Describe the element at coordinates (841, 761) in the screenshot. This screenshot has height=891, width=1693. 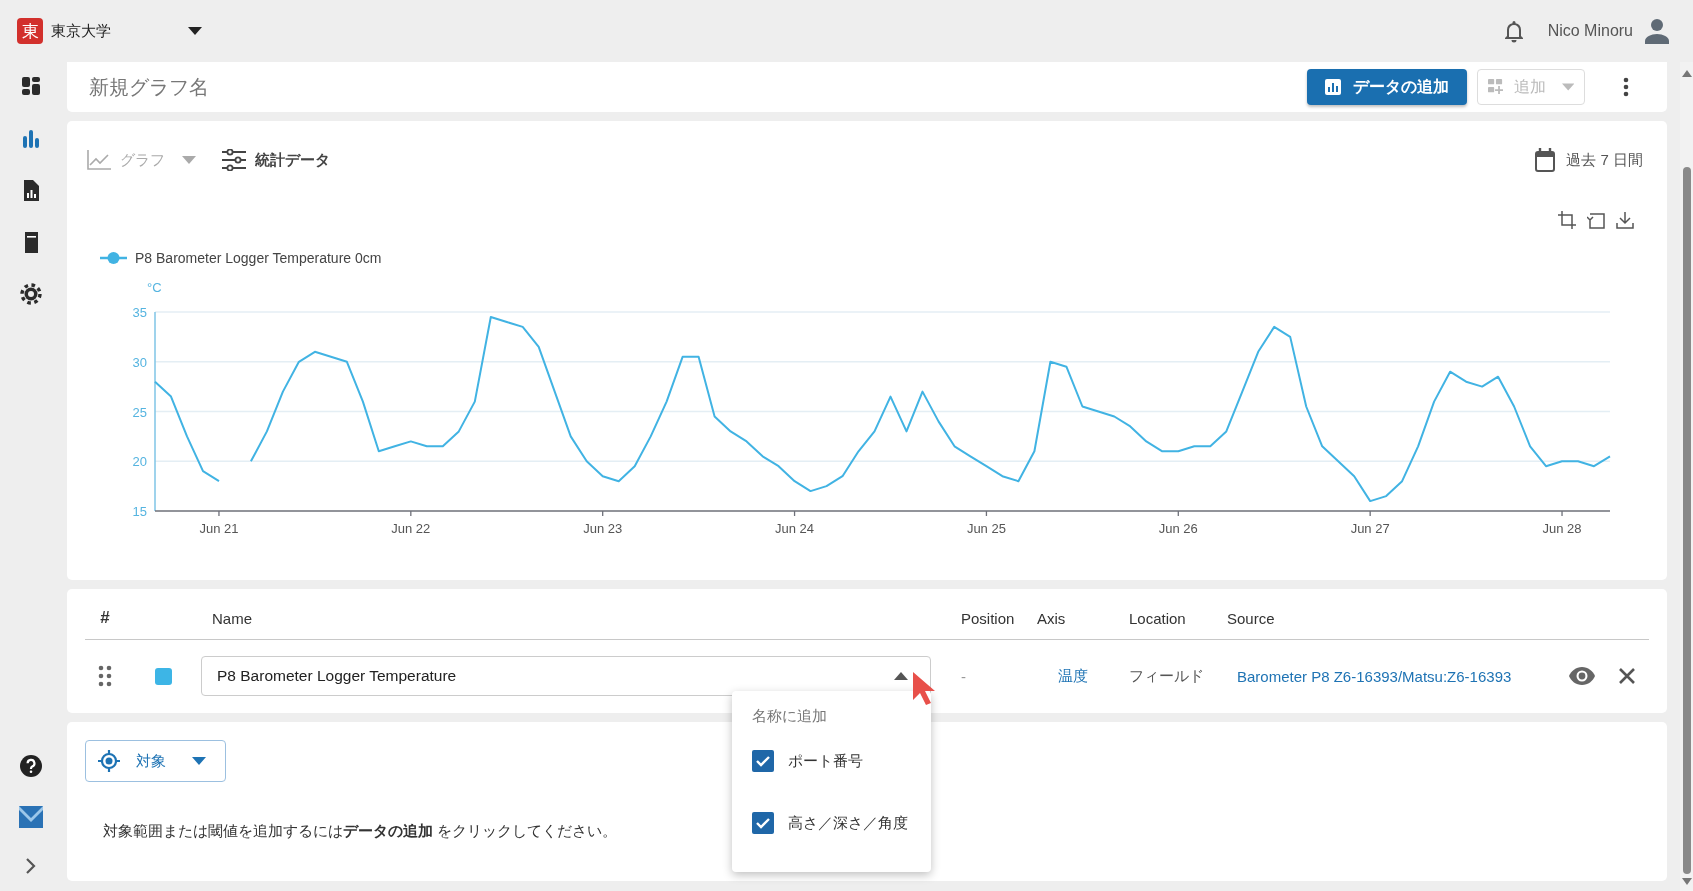
I see `menu-option: ポート番号` at that location.